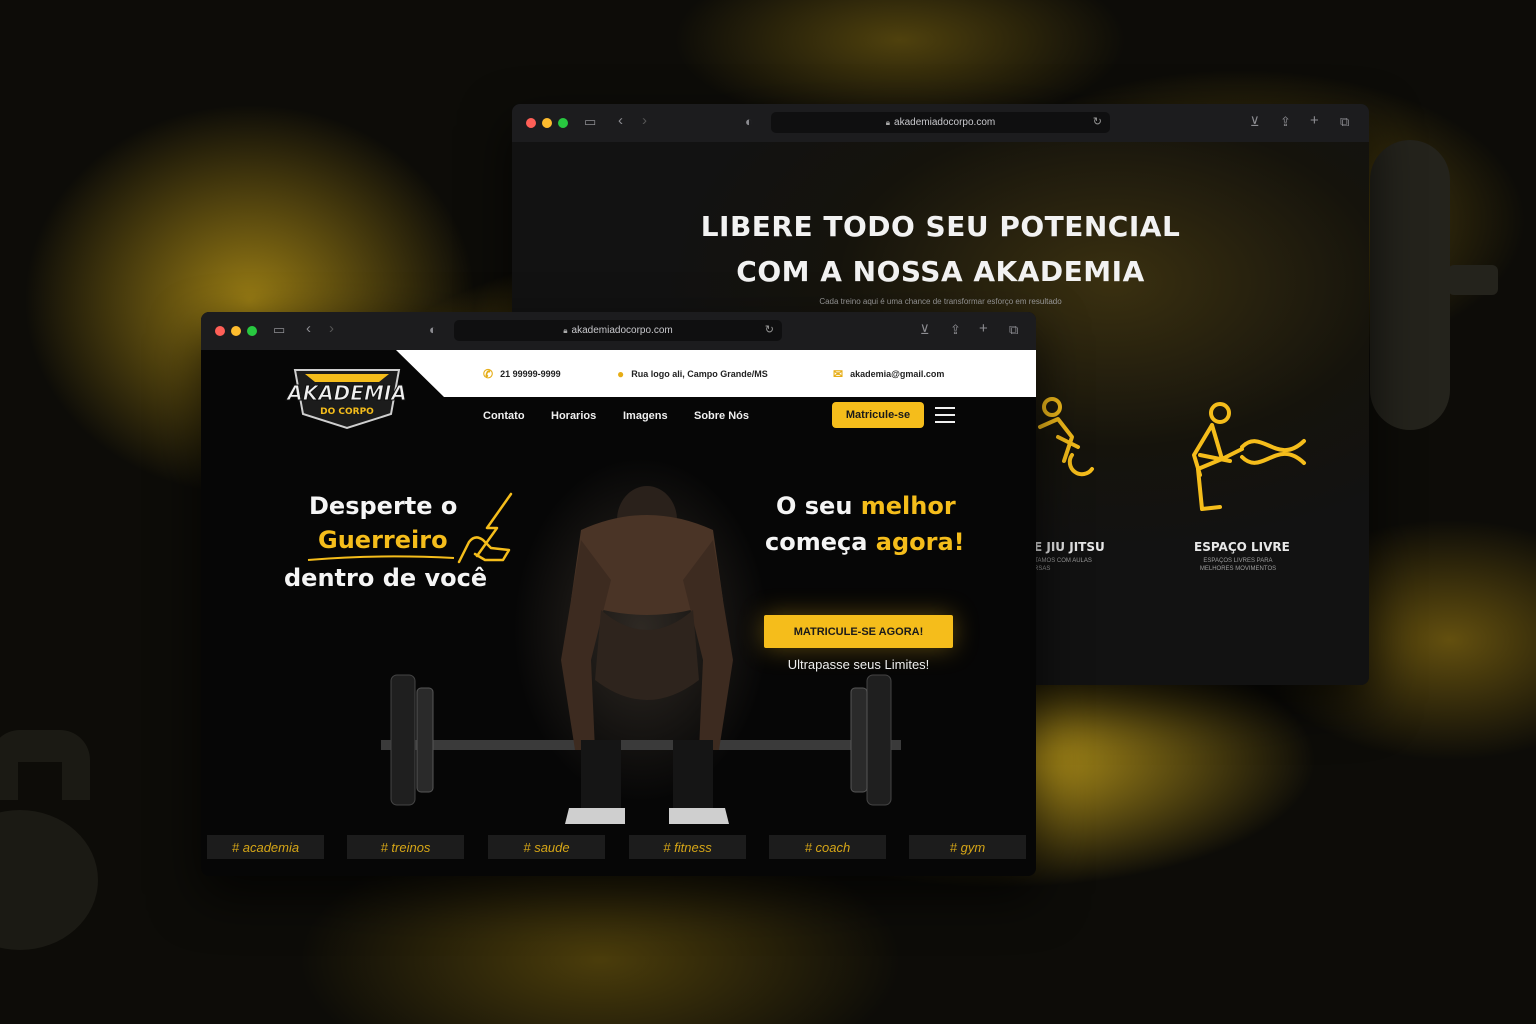 This screenshot has width=1536, height=1024. I want to click on matricule-se-button: Matricule-se, so click(878, 415).